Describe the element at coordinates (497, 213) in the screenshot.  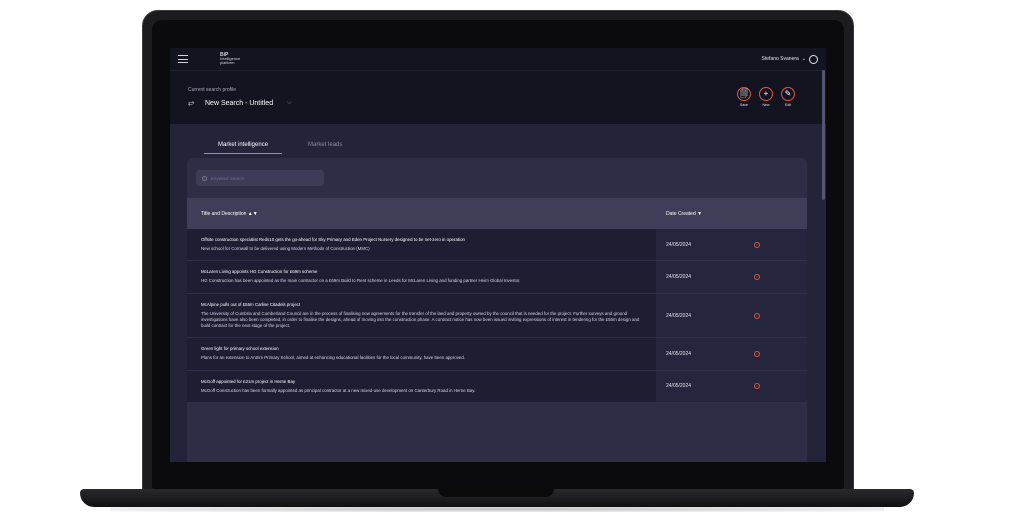
I see `table-header: Title and Description ▲▼ Date Created ▼` at that location.